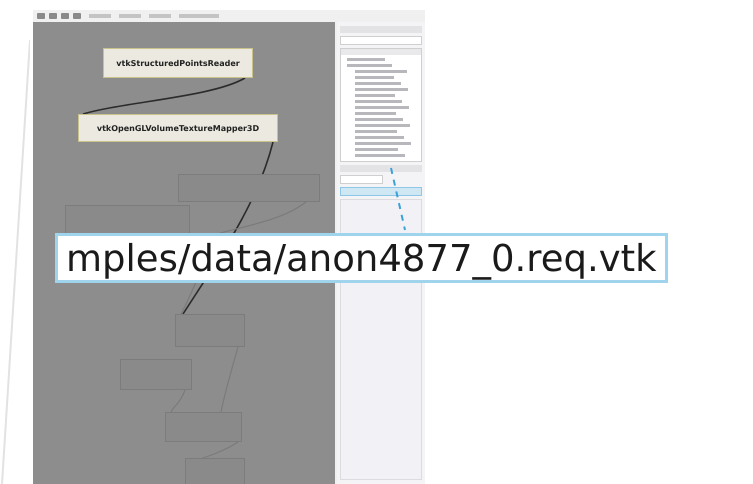  Describe the element at coordinates (381, 40) in the screenshot. I see `search-field` at that location.